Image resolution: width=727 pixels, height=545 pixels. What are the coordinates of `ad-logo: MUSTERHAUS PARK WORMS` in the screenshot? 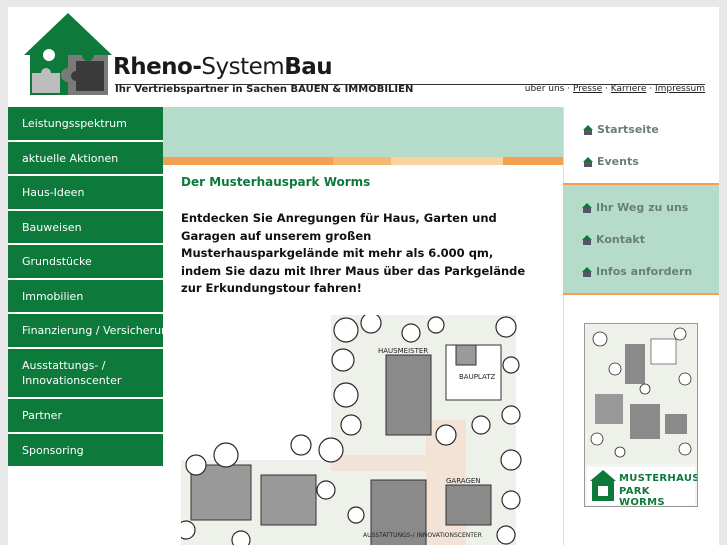 It's located at (642, 487).